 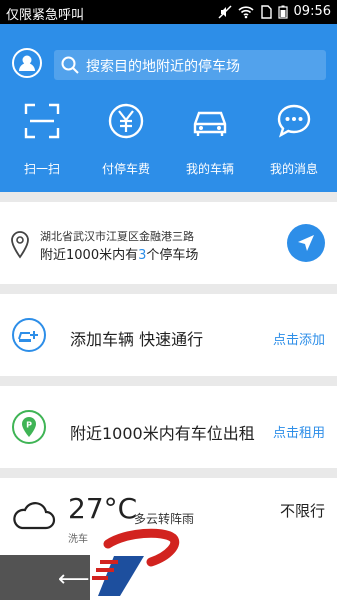 What do you see at coordinates (294, 121) in the screenshot?
I see `chat-icon` at bounding box center [294, 121].